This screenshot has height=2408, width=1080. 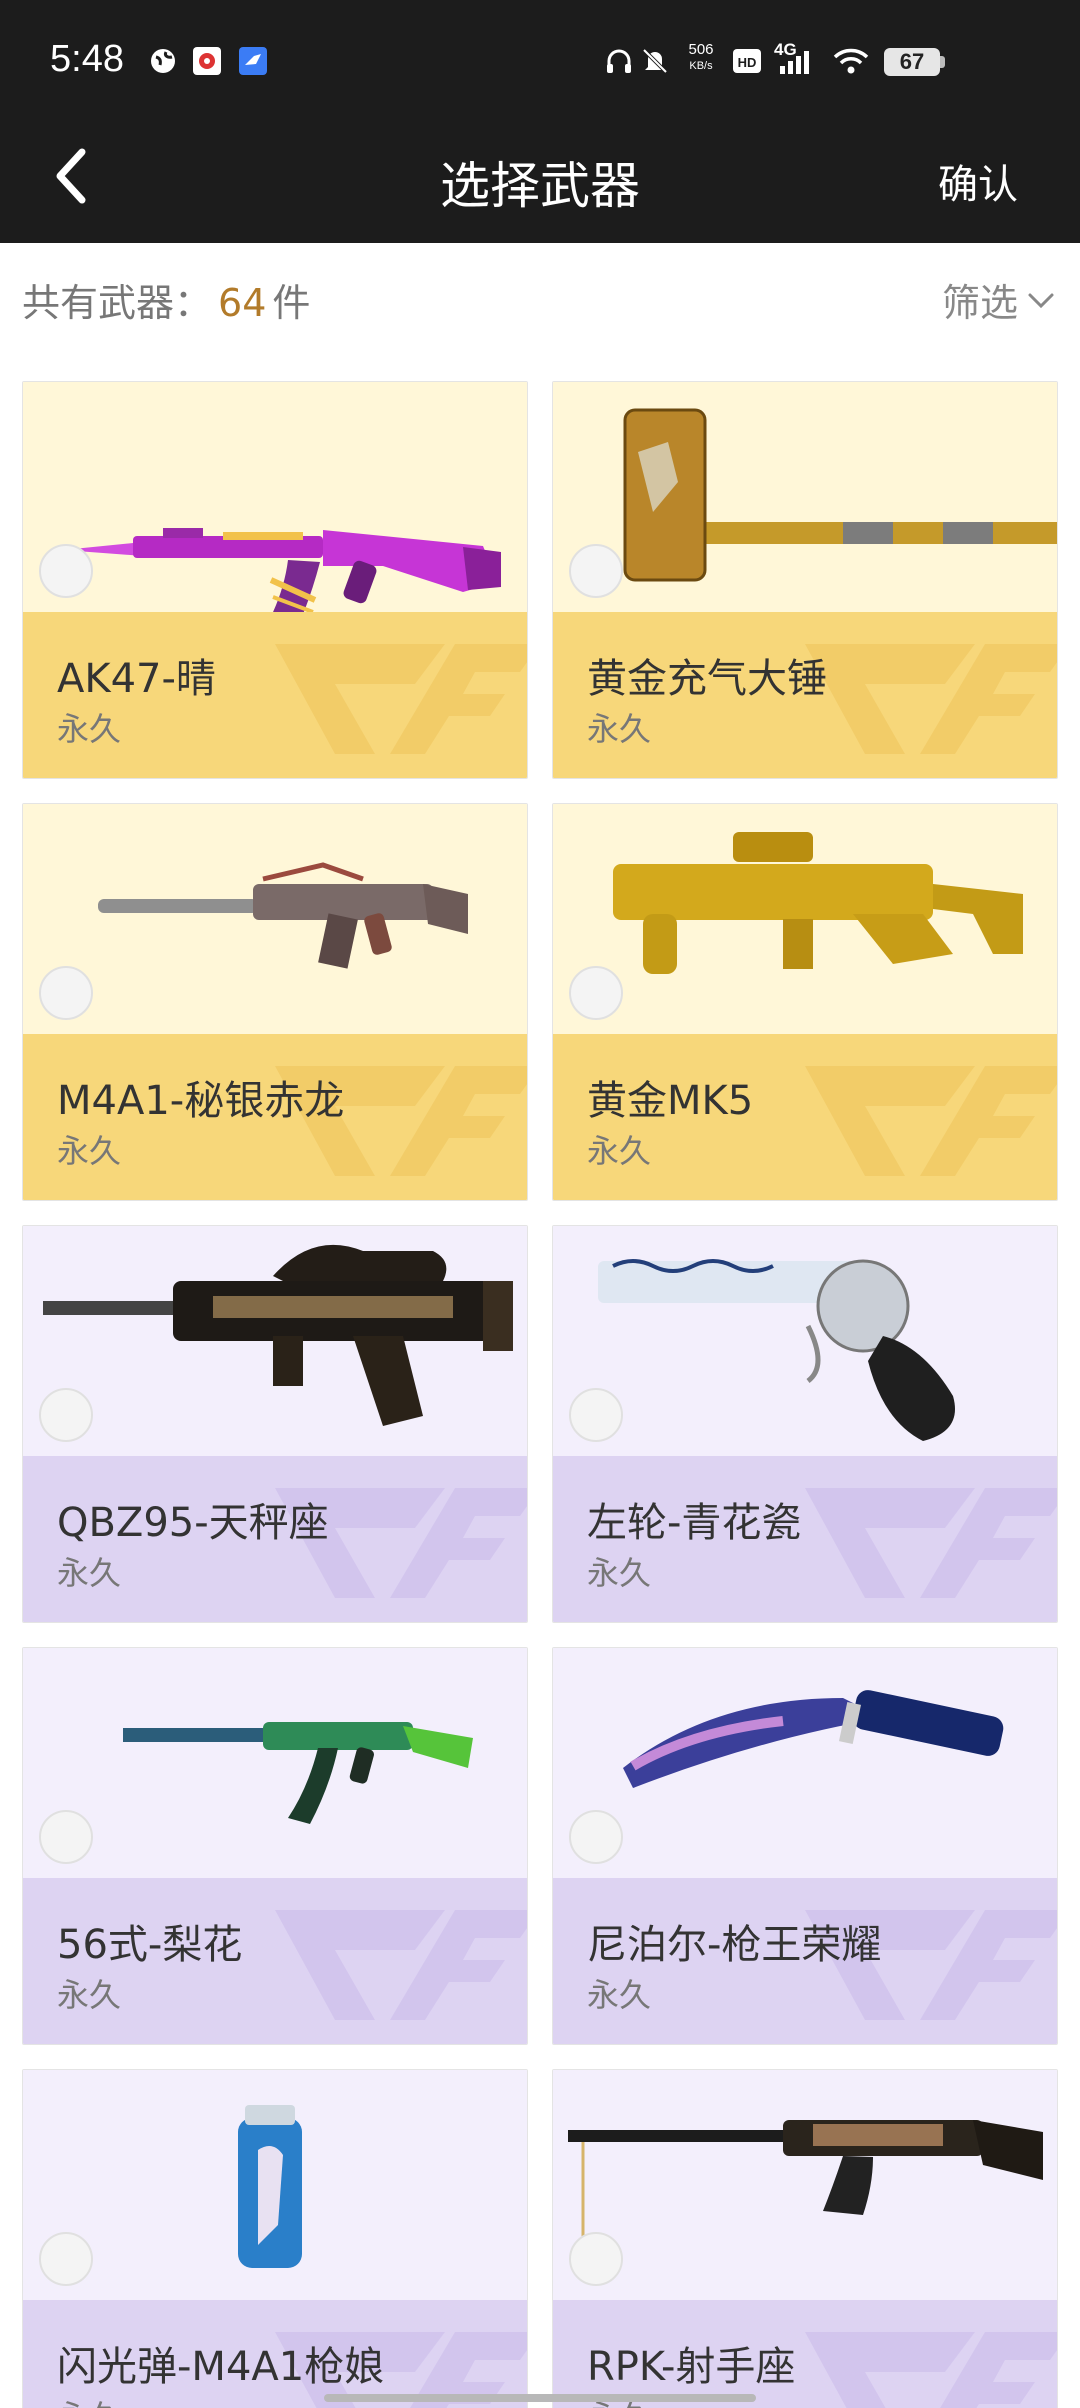 What do you see at coordinates (805, 2354) in the screenshot?
I see `weapon-info: RPK-射手座 永久` at bounding box center [805, 2354].